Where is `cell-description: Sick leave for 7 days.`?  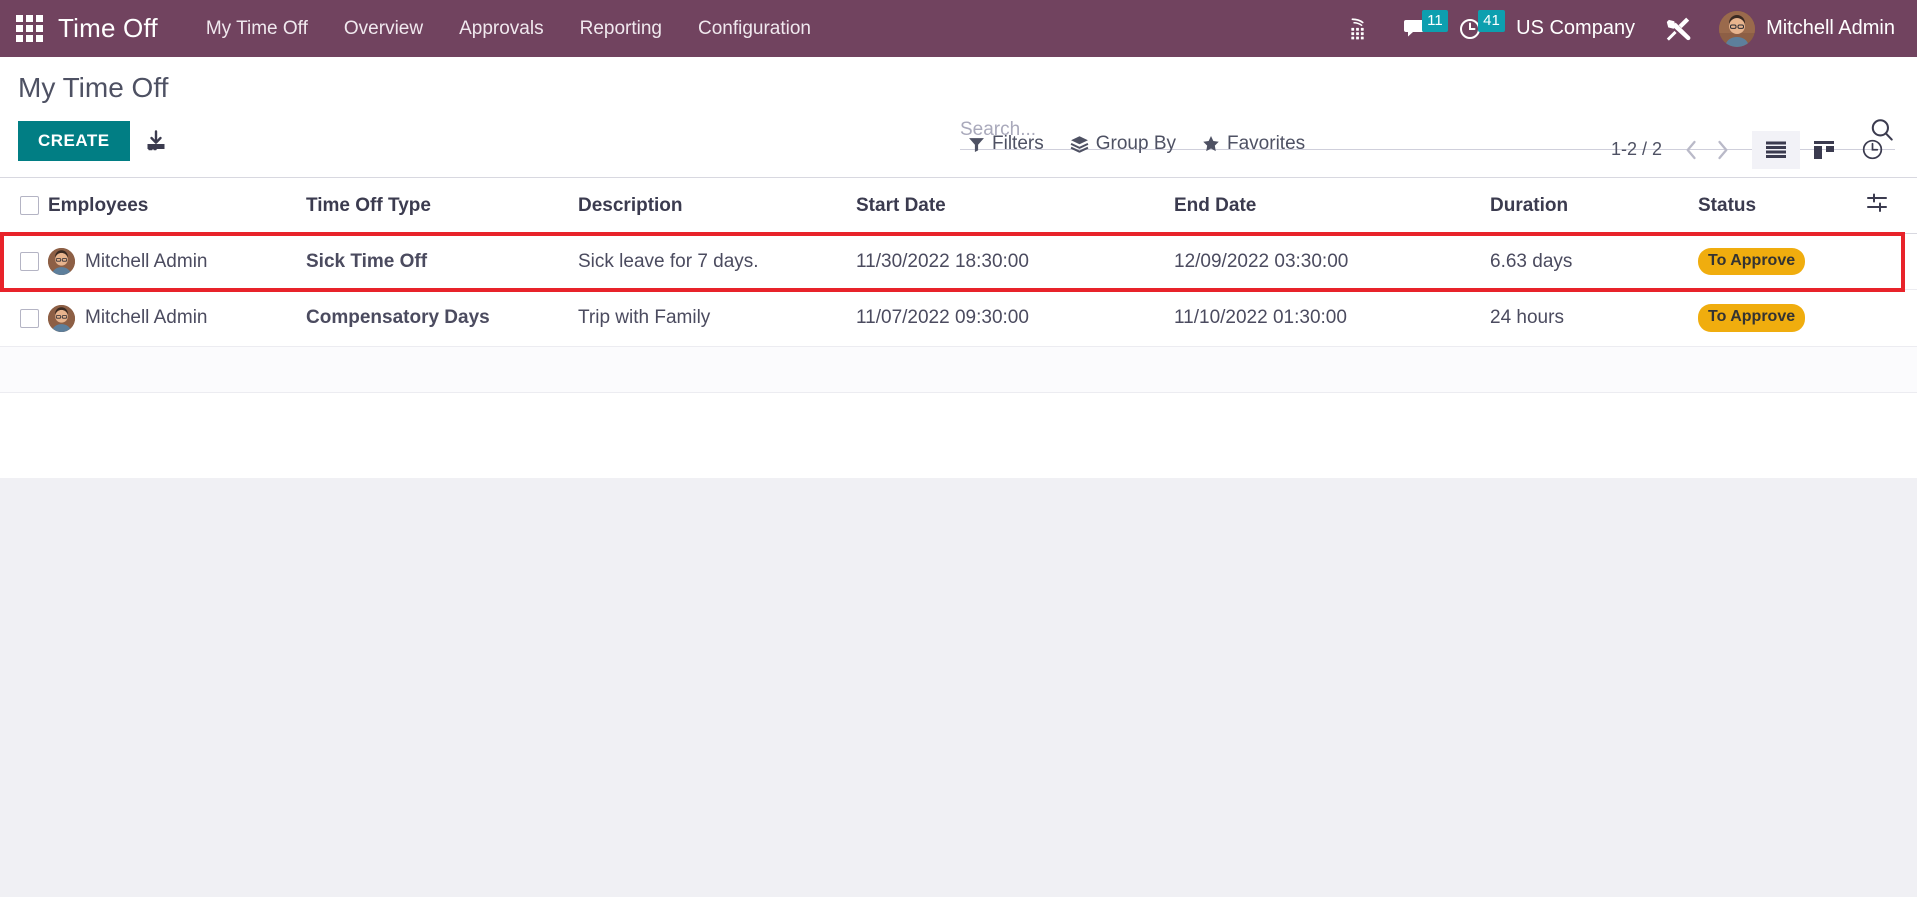
cell-description: Sick leave for 7 days. is located at coordinates (717, 262).